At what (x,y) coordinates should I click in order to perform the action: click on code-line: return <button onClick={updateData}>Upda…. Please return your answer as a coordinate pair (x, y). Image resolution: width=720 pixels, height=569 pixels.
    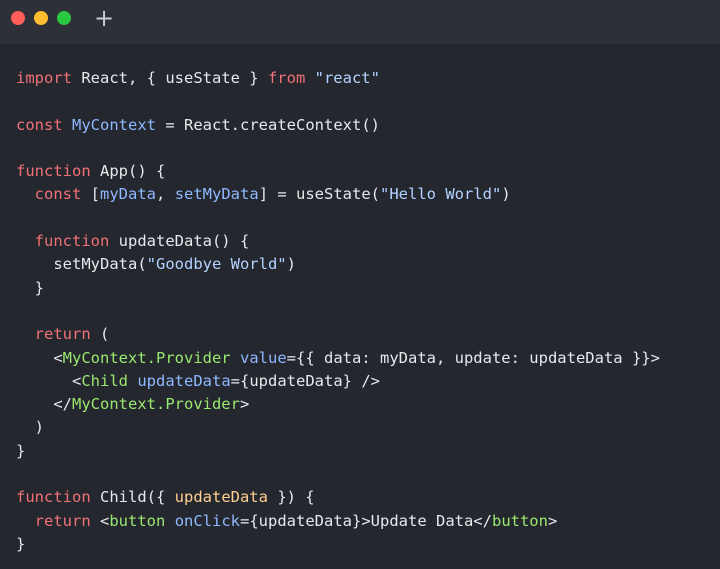
    Looking at the image, I should click on (368, 521).